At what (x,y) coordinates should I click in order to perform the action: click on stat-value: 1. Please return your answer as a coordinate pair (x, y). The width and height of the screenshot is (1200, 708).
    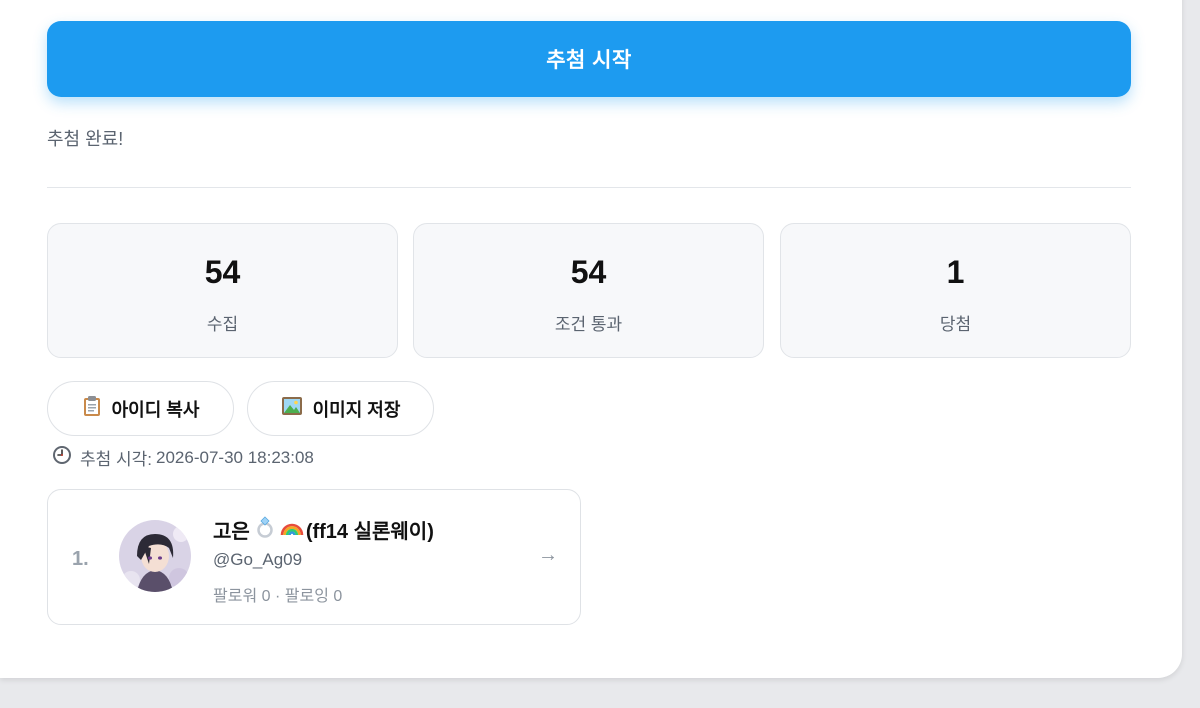
    Looking at the image, I should click on (955, 272).